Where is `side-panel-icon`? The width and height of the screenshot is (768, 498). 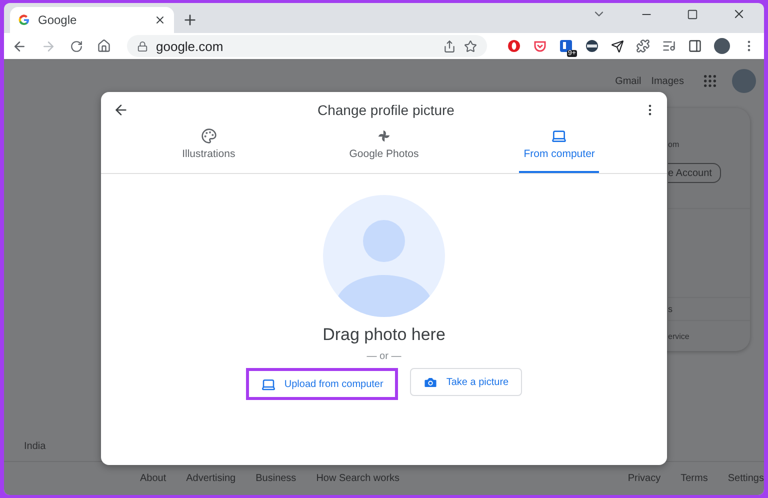 side-panel-icon is located at coordinates (695, 46).